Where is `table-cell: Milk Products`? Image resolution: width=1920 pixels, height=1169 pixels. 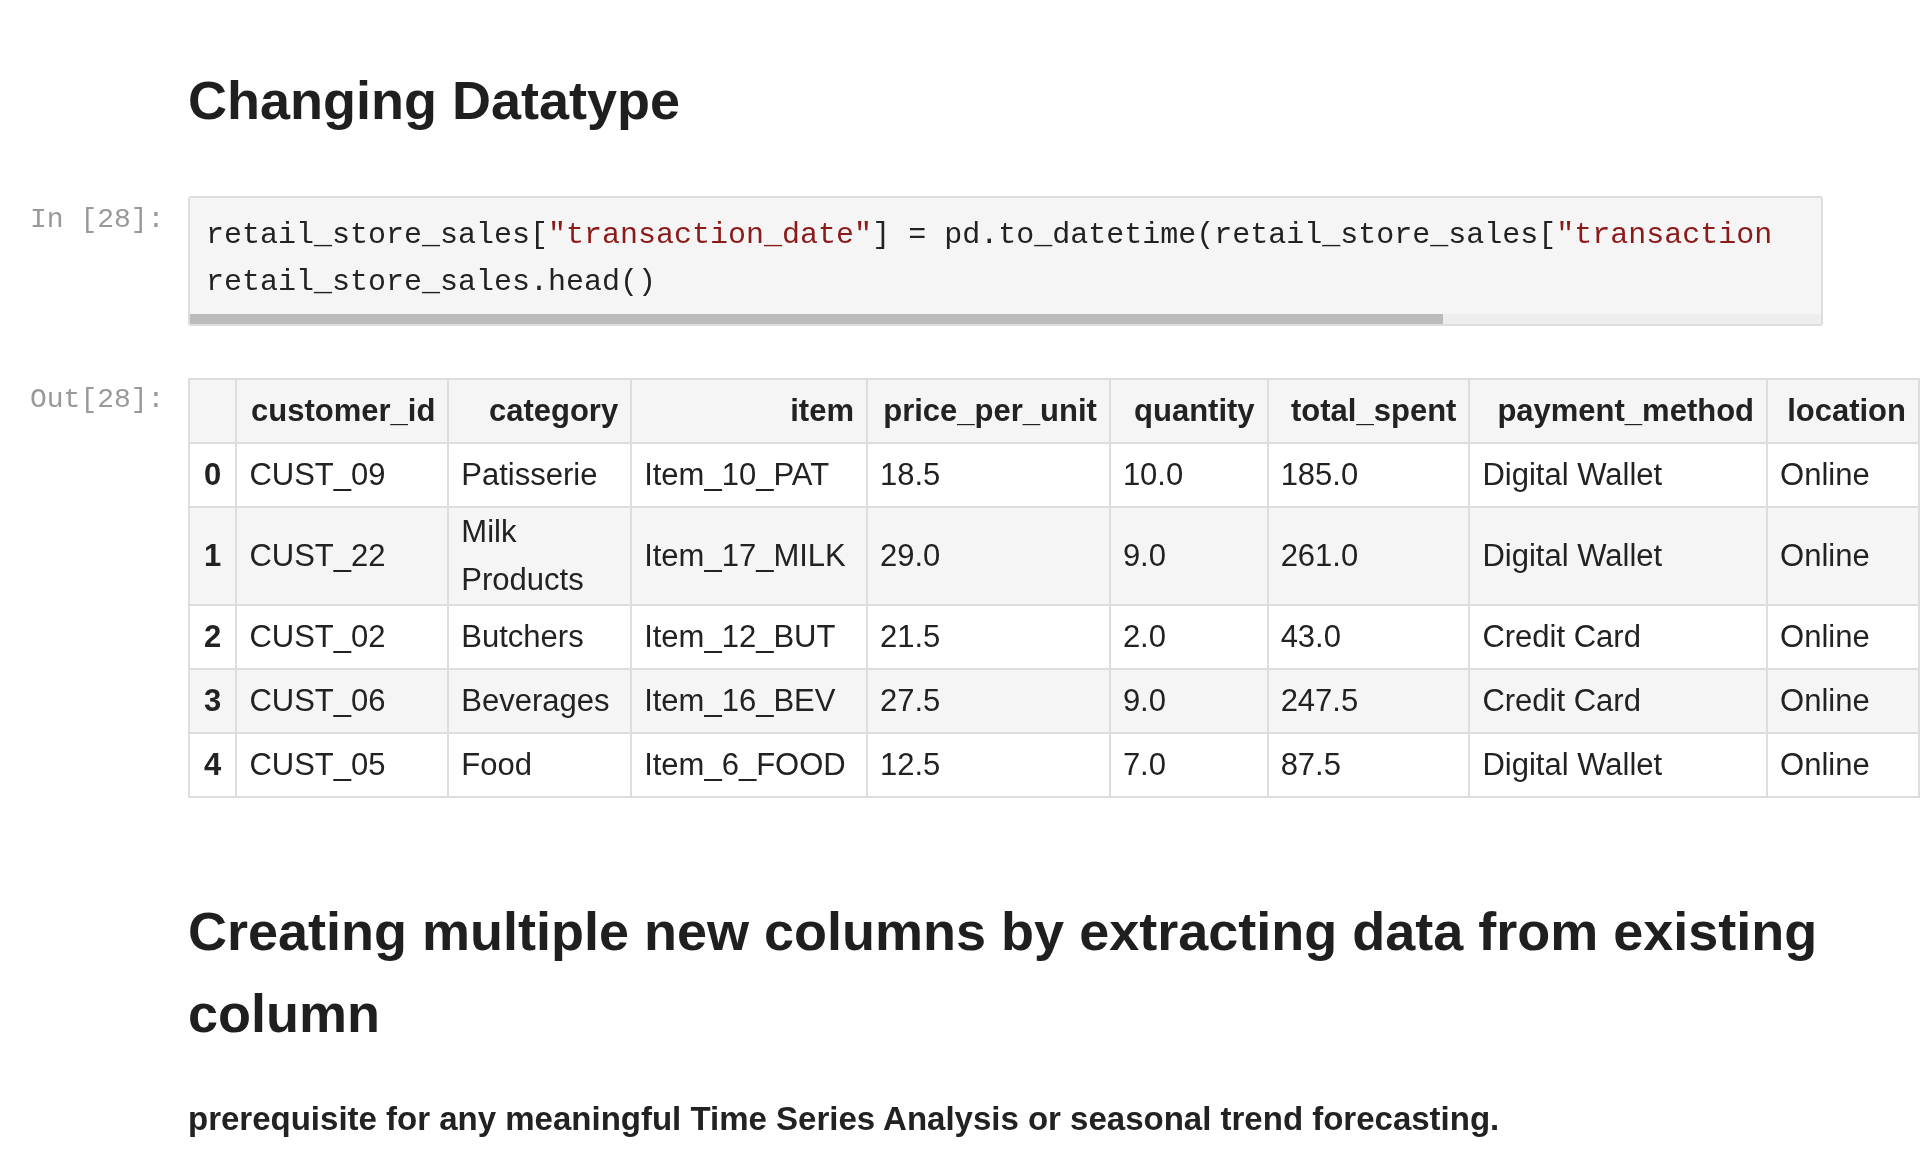
table-cell: Milk Products is located at coordinates (540, 556).